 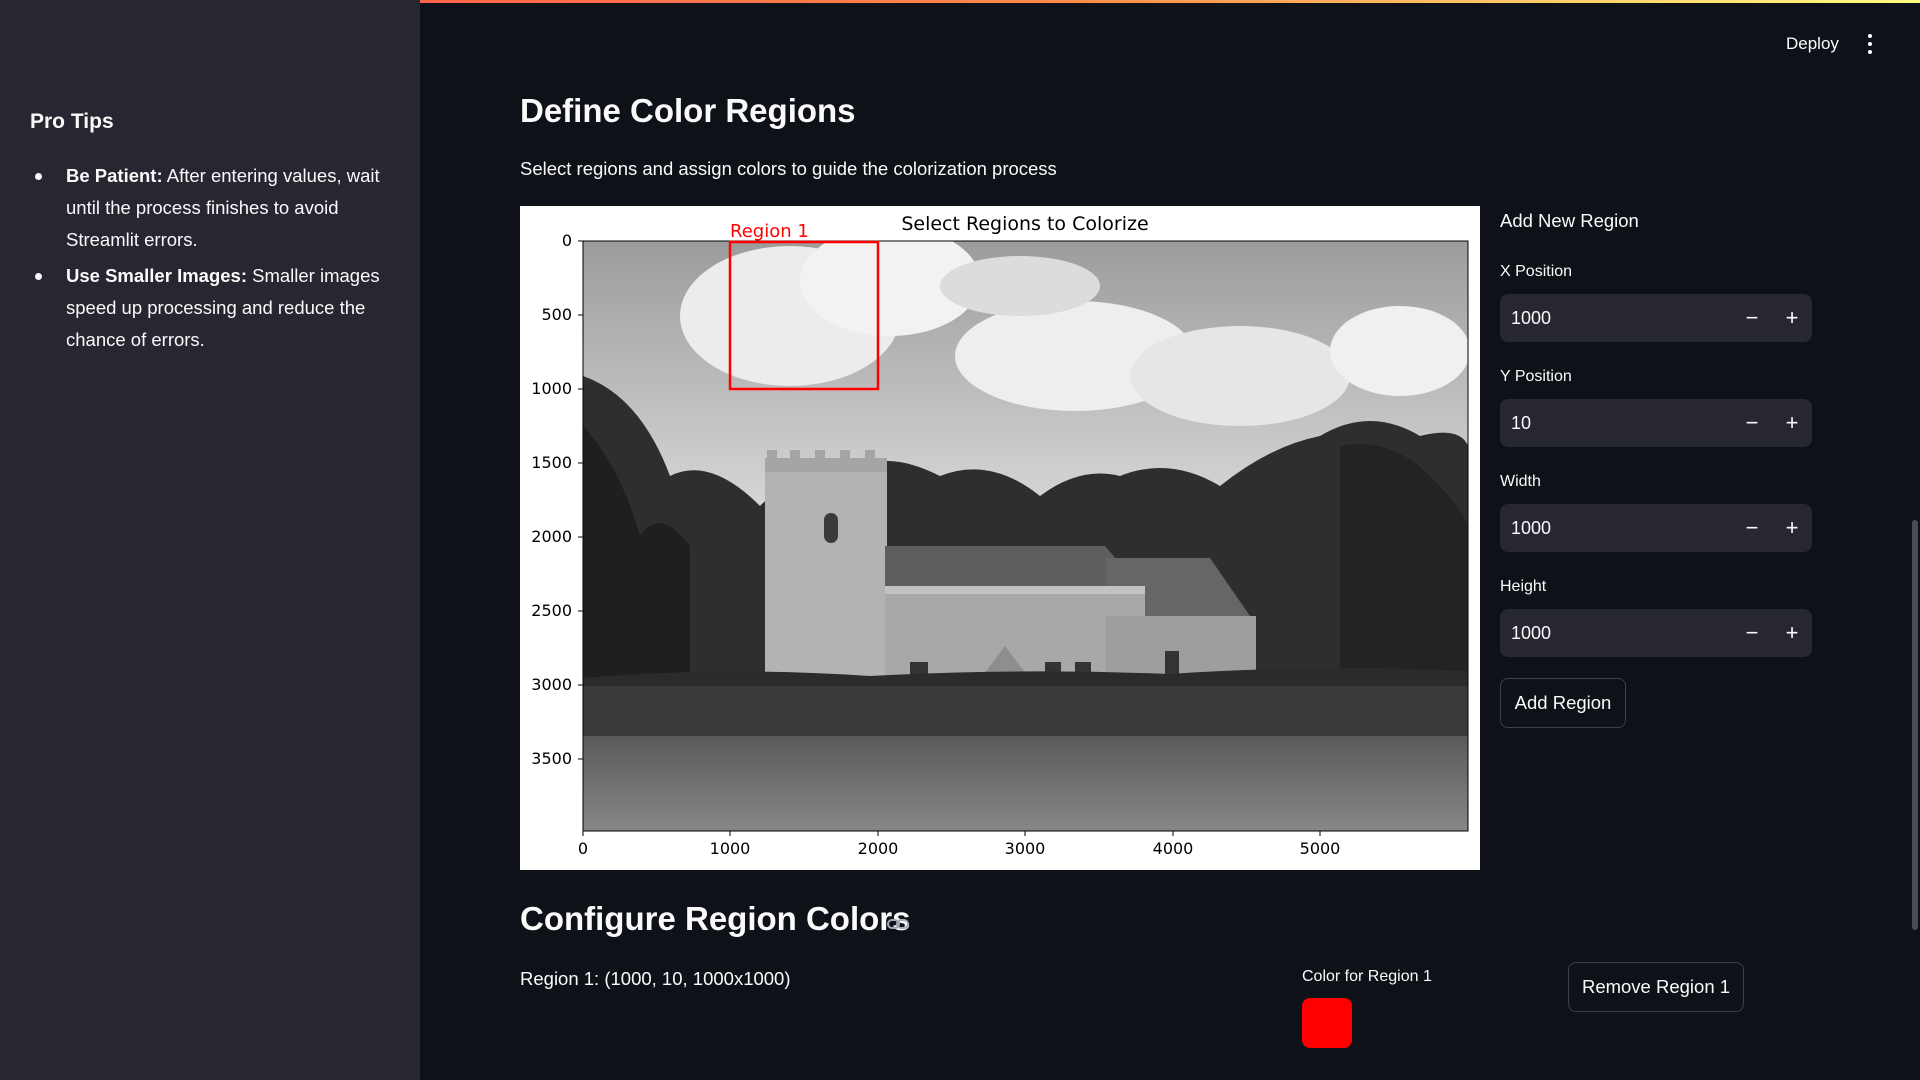 I want to click on anchor-link-icon, so click(x=898, y=924).